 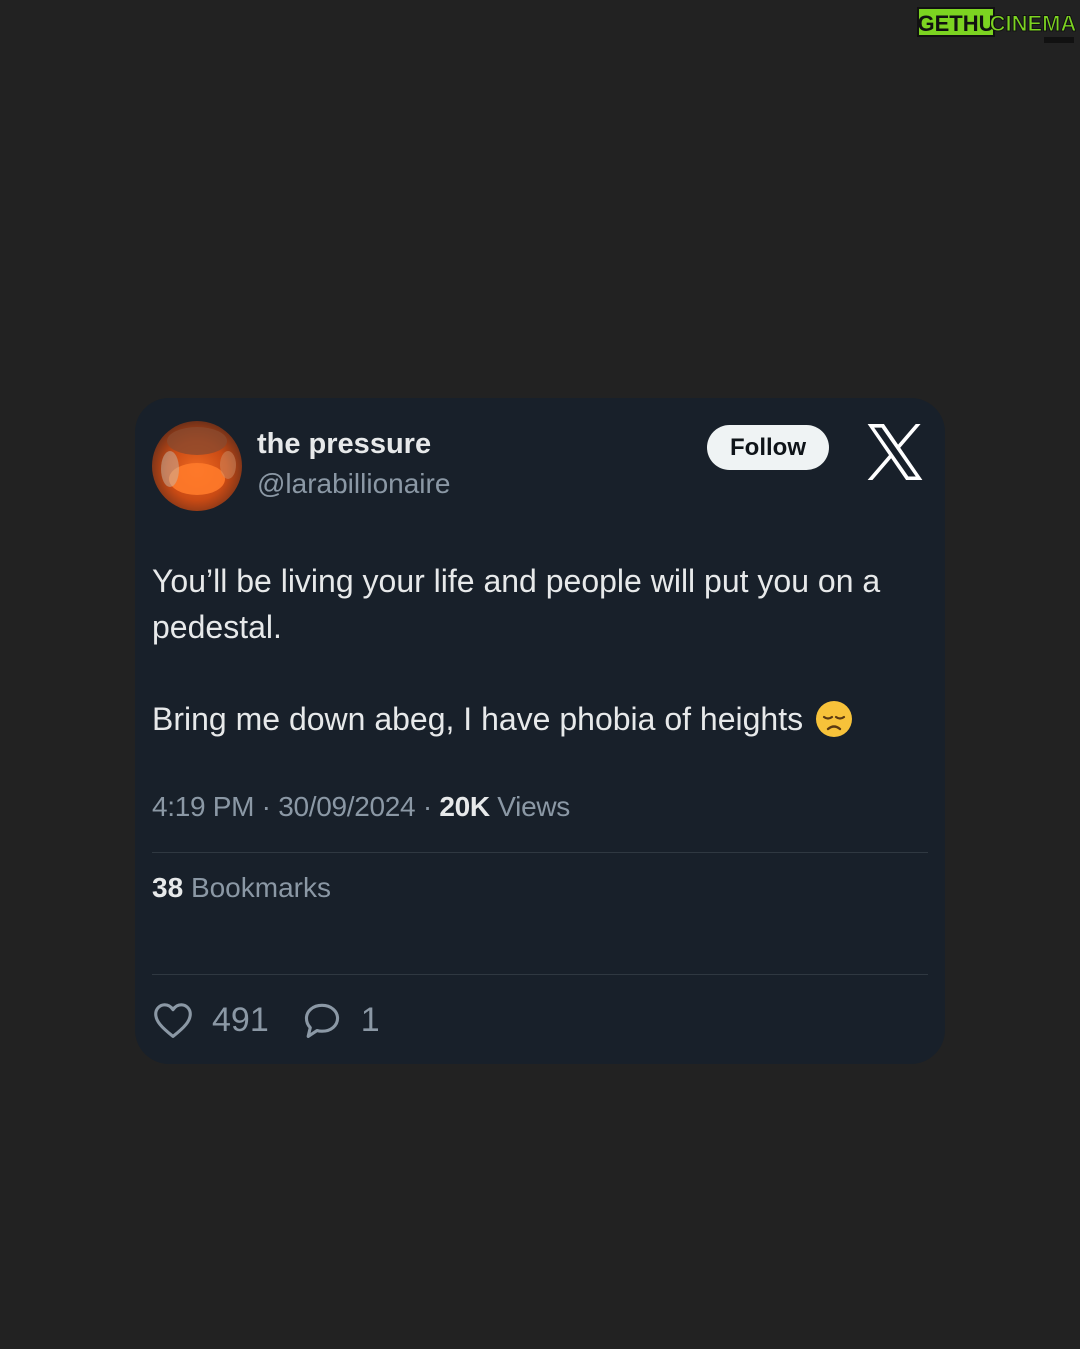 I want to click on tweet-meta: 4:19 PM · 30/09/2024 · 20K Views, so click(x=361, y=807).